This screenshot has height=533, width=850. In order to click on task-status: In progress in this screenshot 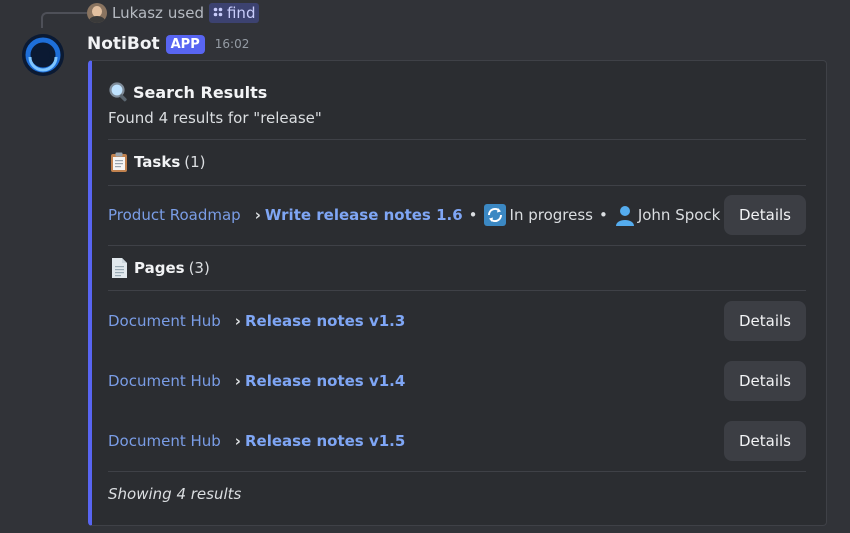, I will do `click(551, 215)`.